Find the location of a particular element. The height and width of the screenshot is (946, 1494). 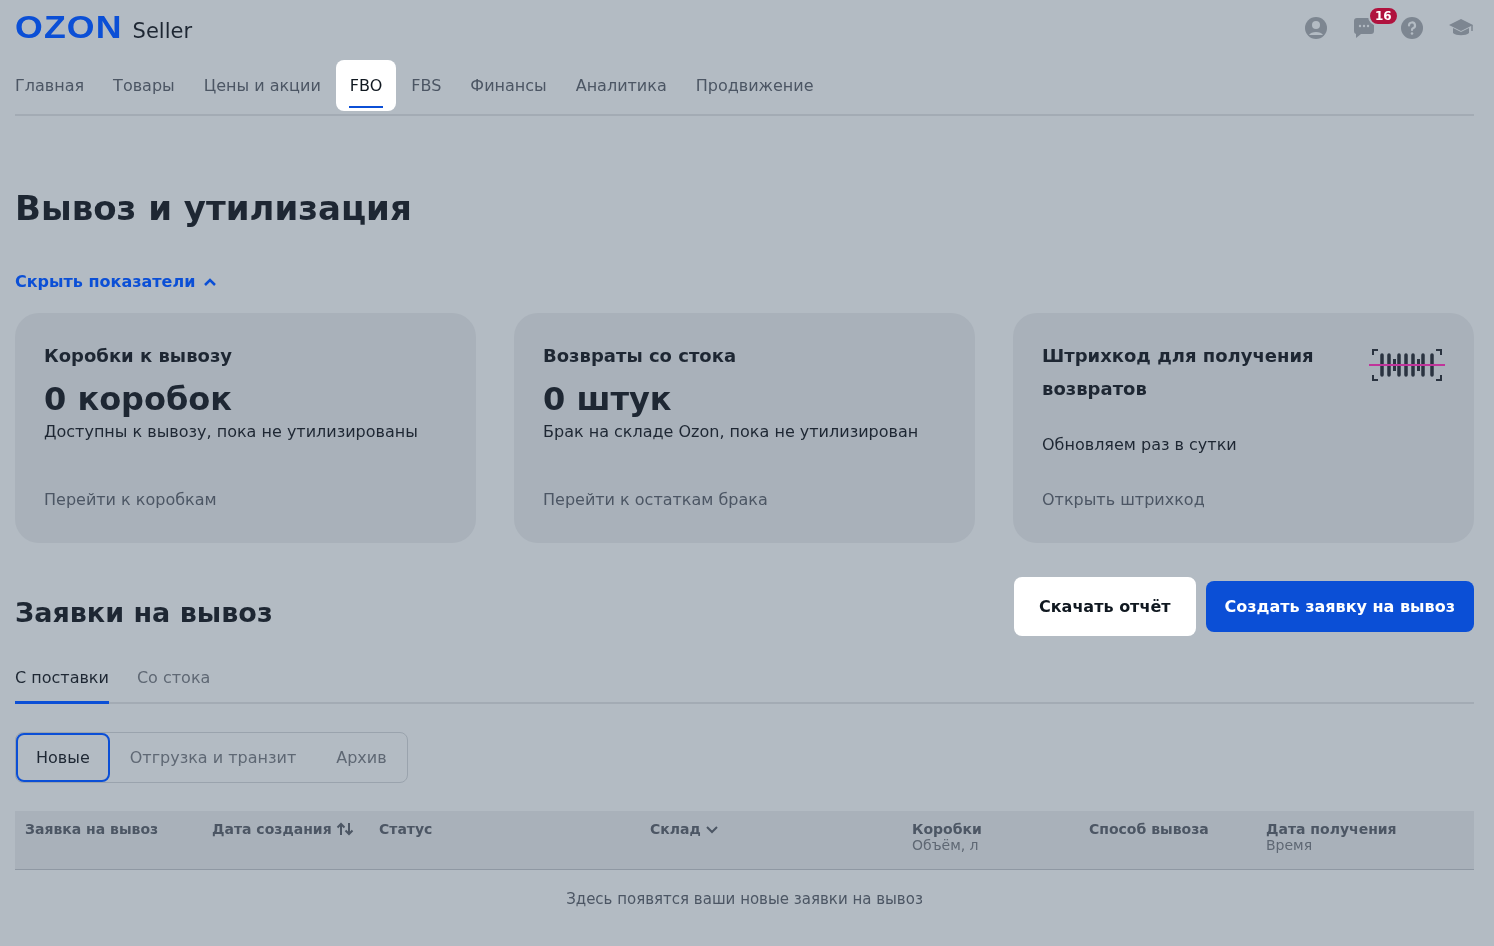

card-link: Открыть штрихкод is located at coordinates (1243, 499).